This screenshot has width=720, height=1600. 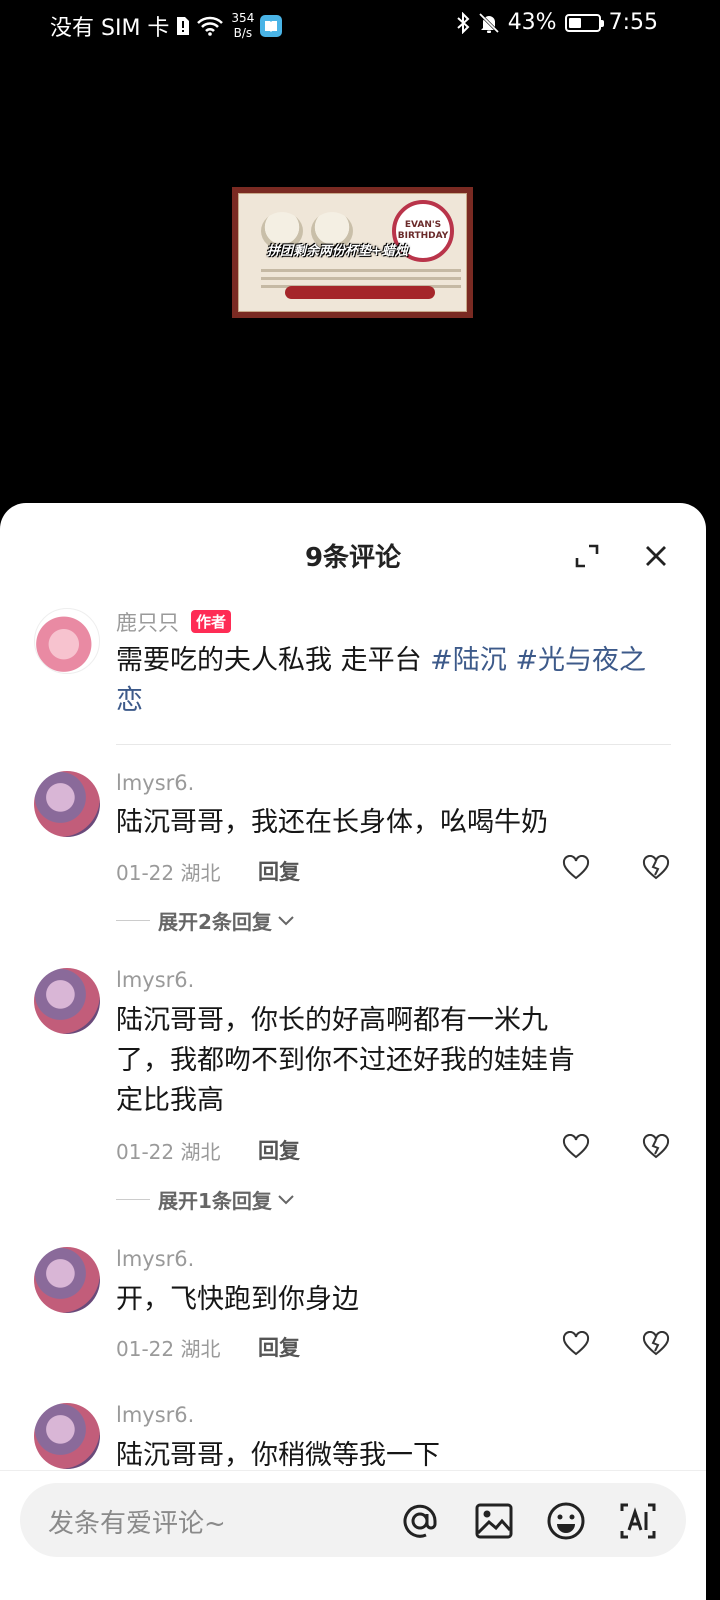 What do you see at coordinates (271, 26) in the screenshot?
I see `book-app-icon` at bounding box center [271, 26].